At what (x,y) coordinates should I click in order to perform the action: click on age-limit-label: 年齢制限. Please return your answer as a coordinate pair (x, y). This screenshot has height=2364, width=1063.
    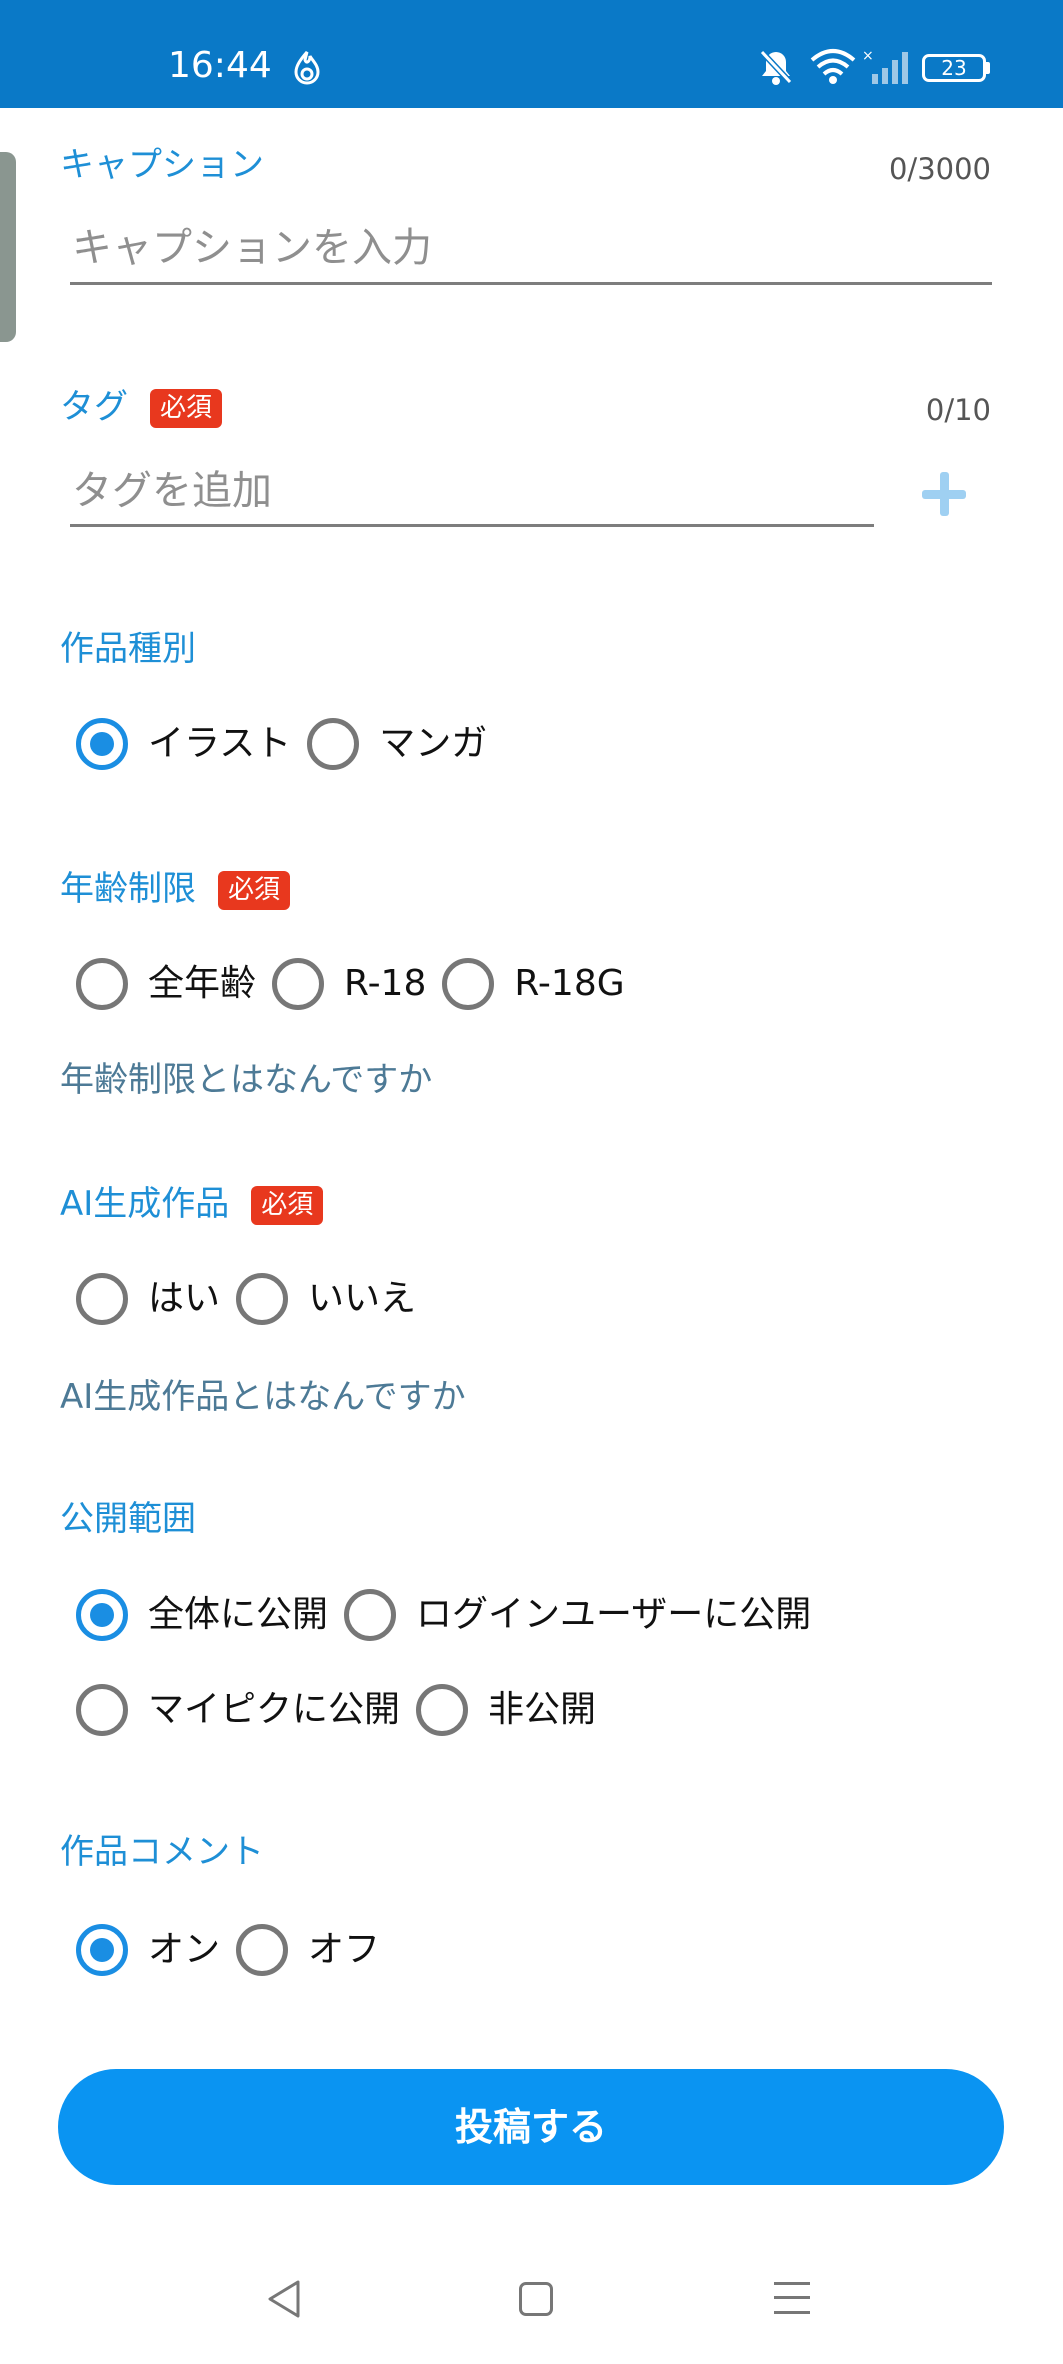
    Looking at the image, I should click on (128, 889).